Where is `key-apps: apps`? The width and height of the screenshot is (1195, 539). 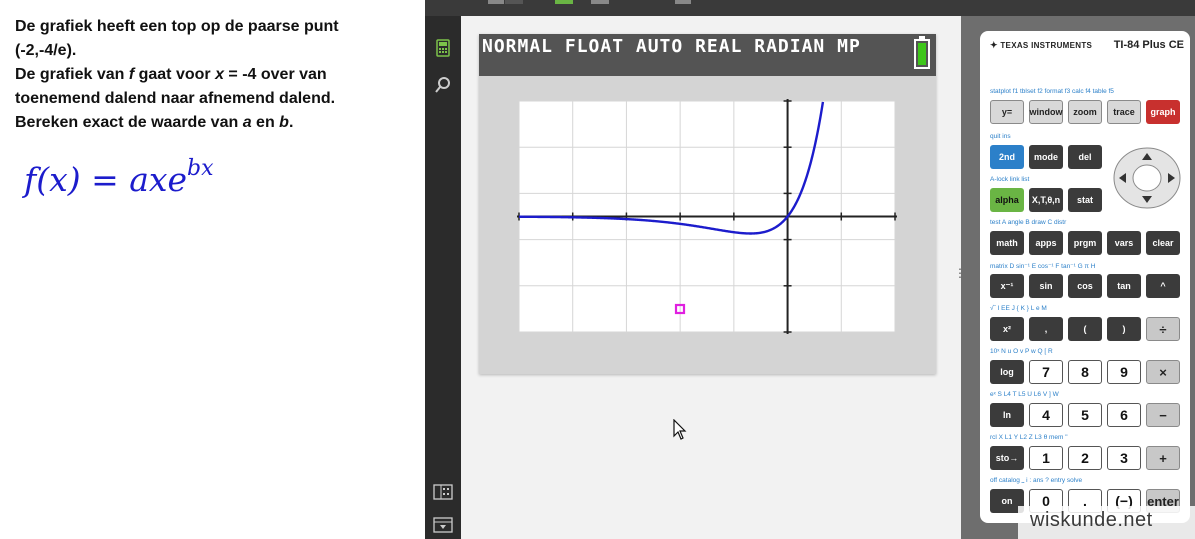
key-apps: apps is located at coordinates (1046, 243).